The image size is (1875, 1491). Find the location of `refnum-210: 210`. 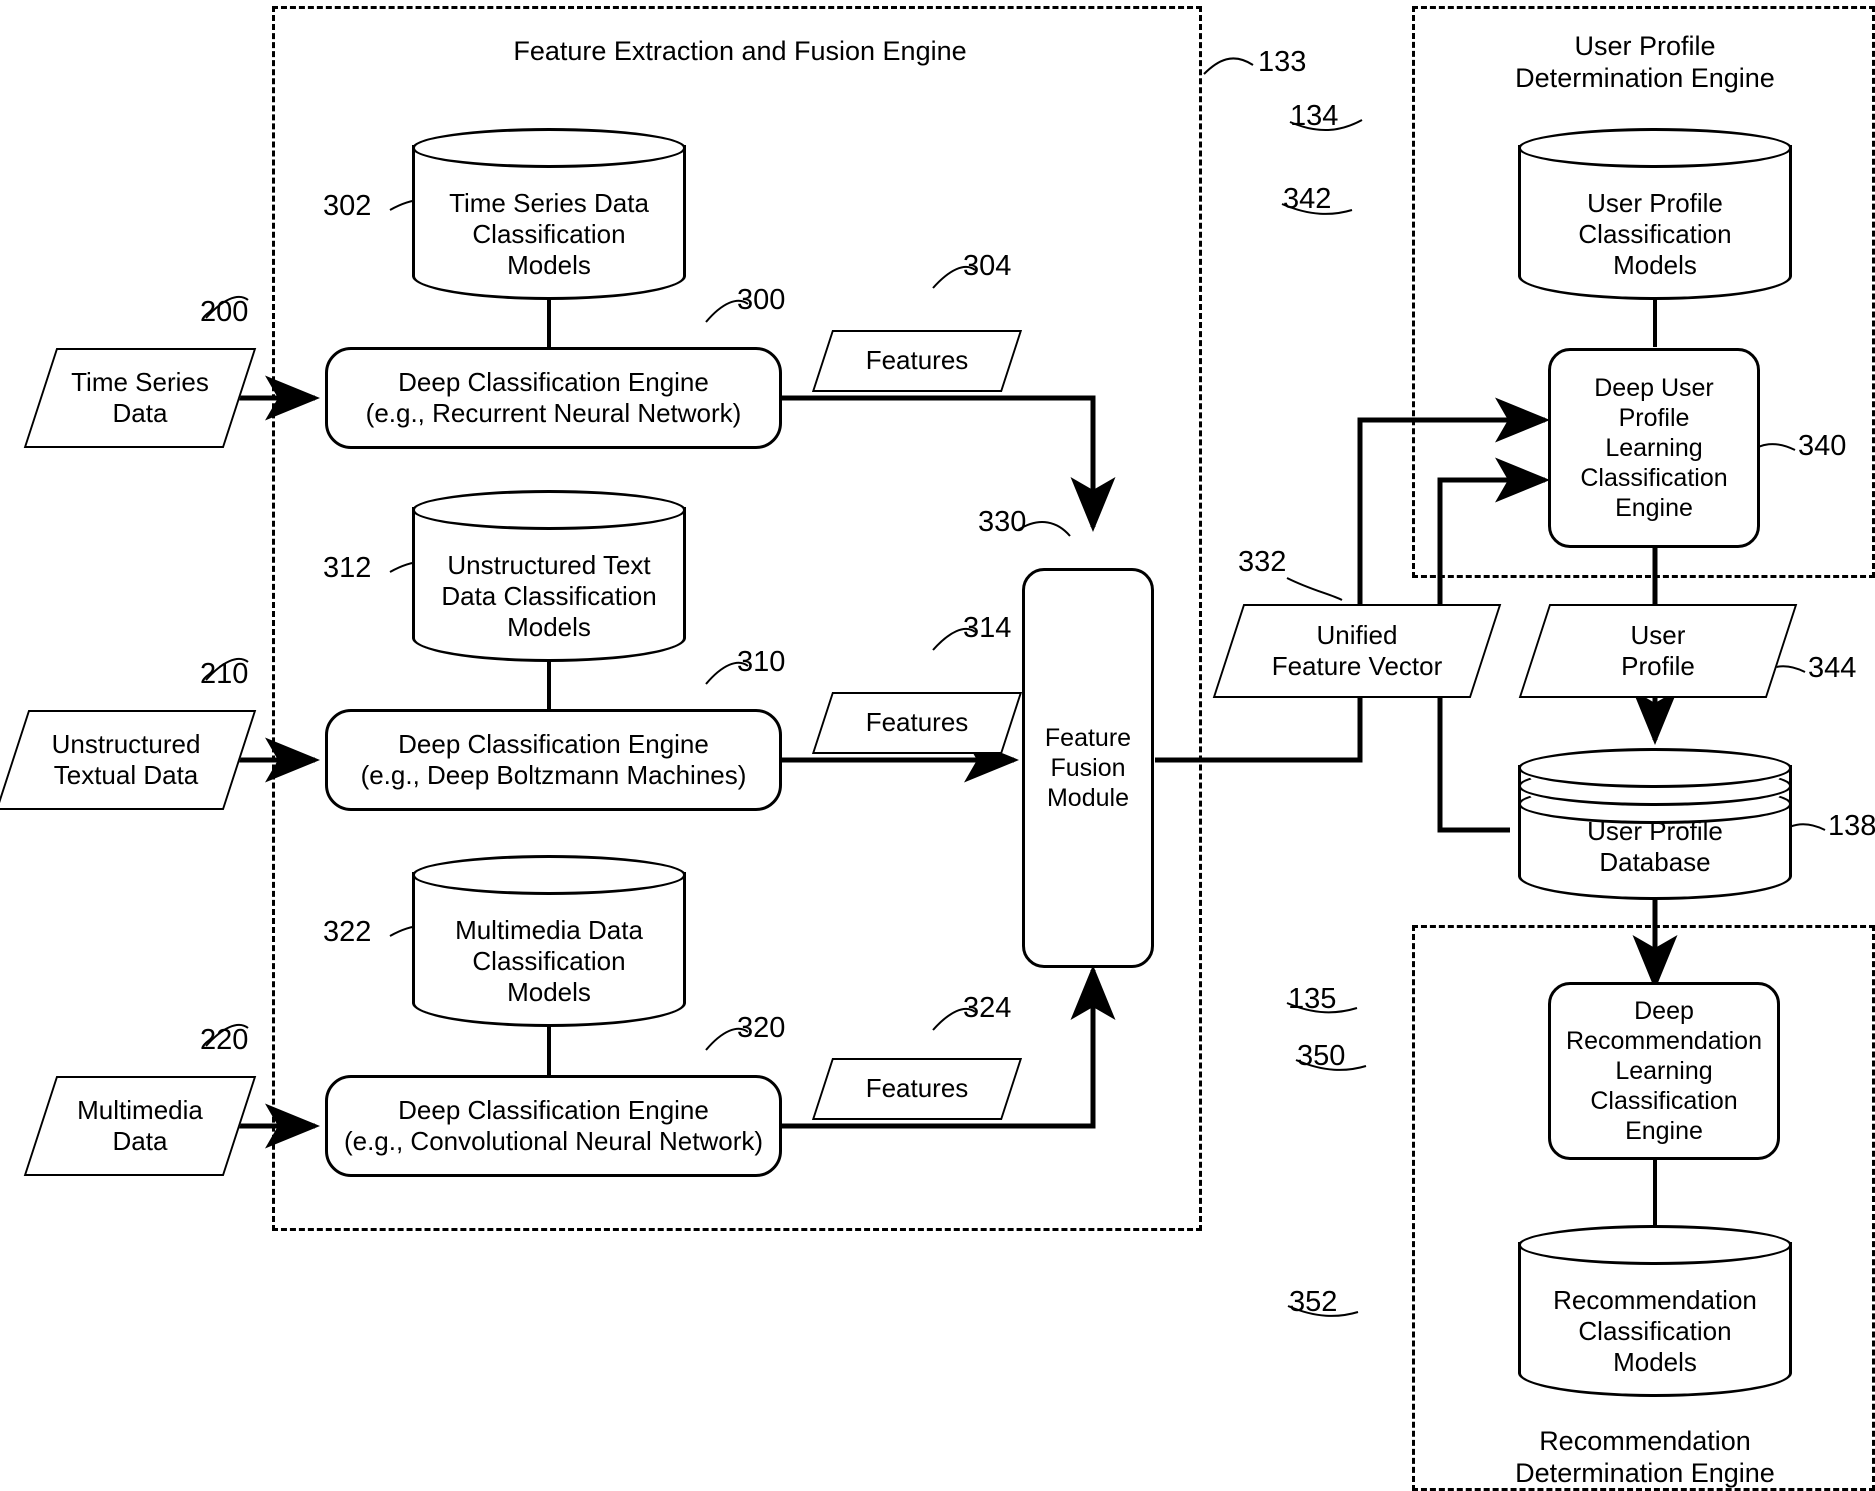

refnum-210: 210 is located at coordinates (224, 674).